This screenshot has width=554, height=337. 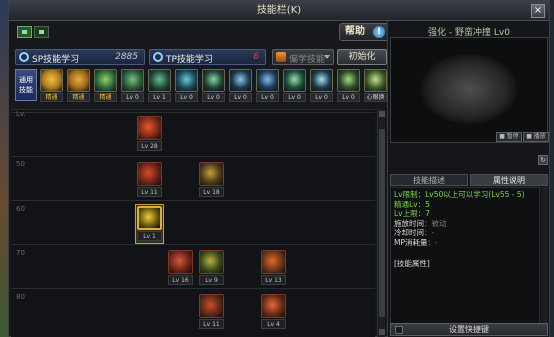 I want to click on info-key: Lv上限, so click(x=406, y=213).